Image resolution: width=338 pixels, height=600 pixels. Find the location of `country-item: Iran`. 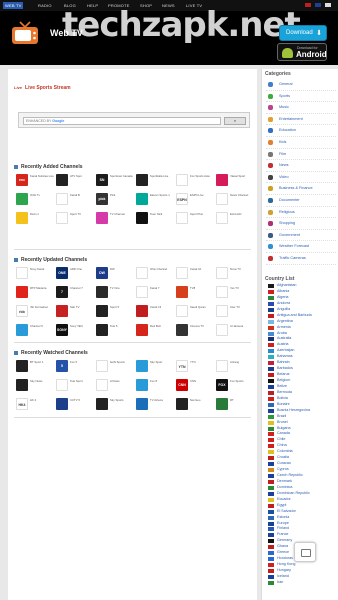

country-item: Iran is located at coordinates (301, 583).